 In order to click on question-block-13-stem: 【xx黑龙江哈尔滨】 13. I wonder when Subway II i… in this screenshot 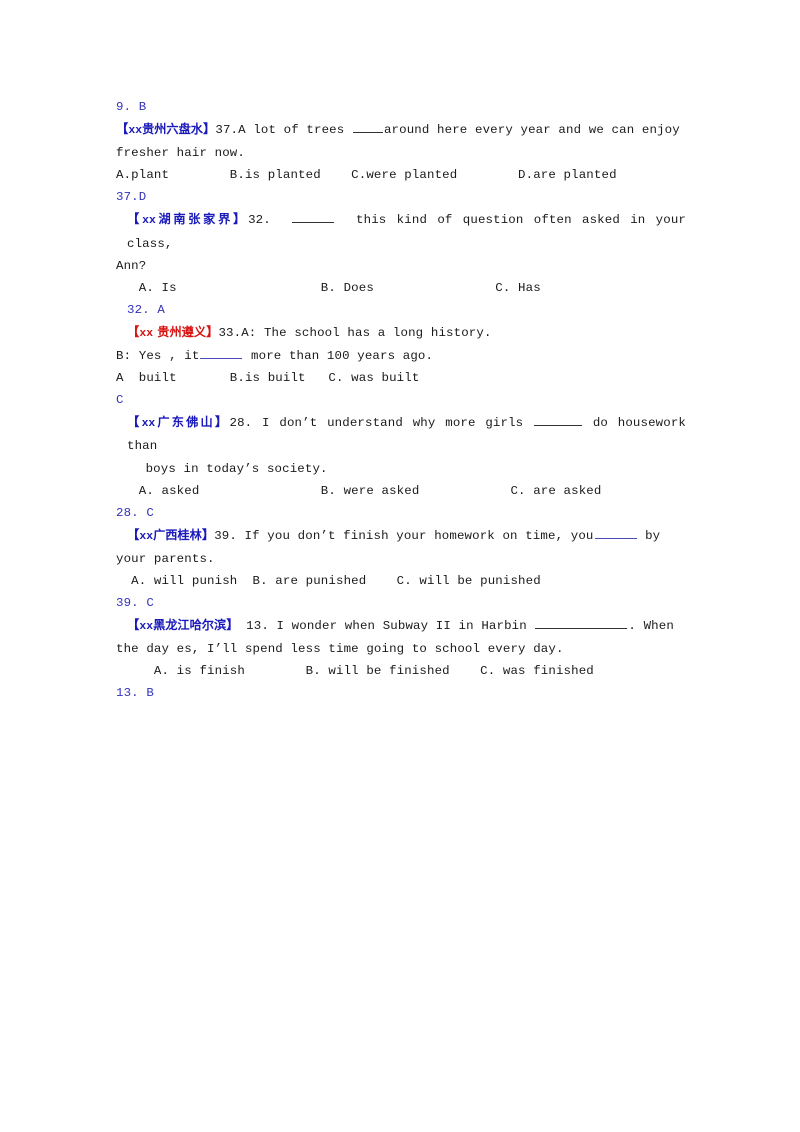, I will do `click(401, 626)`.